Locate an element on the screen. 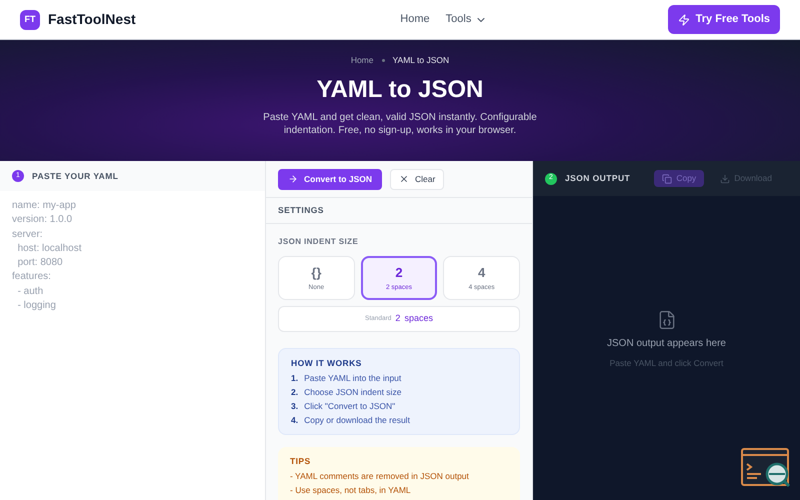 The width and height of the screenshot is (800, 500). step-number: 1. is located at coordinates (294, 378).